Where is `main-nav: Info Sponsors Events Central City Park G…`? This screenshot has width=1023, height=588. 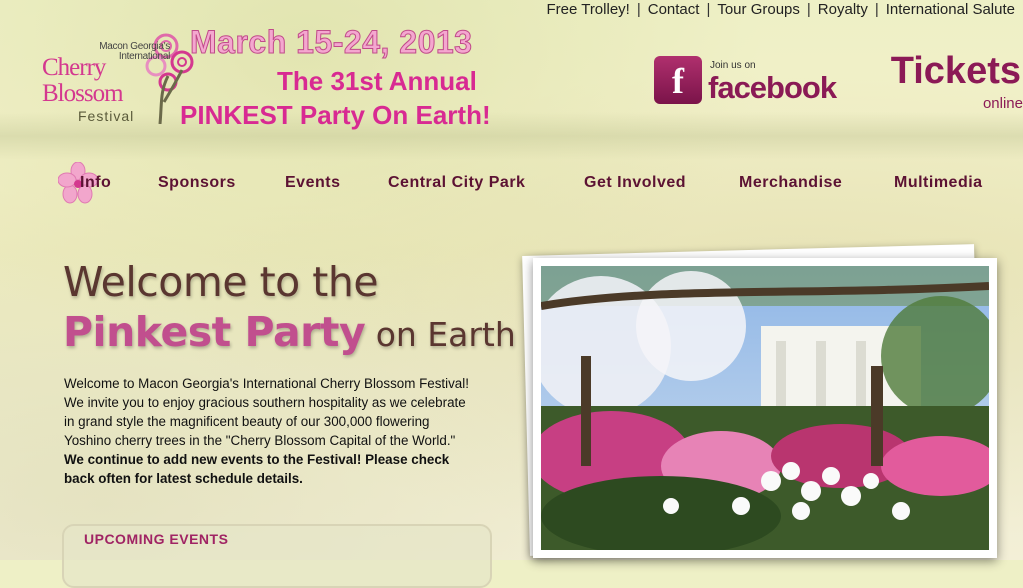
main-nav: Info Sponsors Events Central City Park G… is located at coordinates (511, 183).